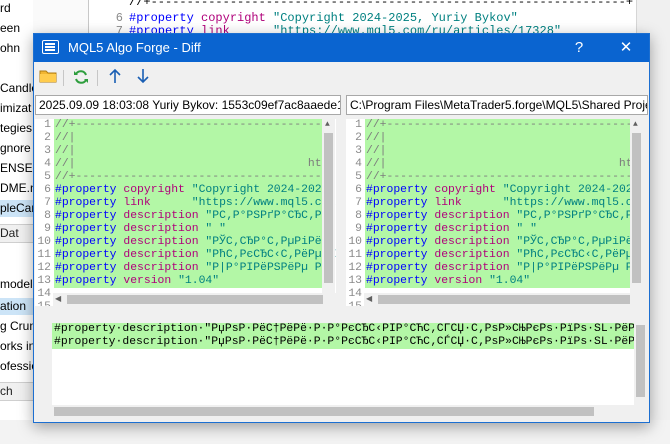 This screenshot has width=670, height=444. I want to click on project-list-item: ch, so click(16, 391).